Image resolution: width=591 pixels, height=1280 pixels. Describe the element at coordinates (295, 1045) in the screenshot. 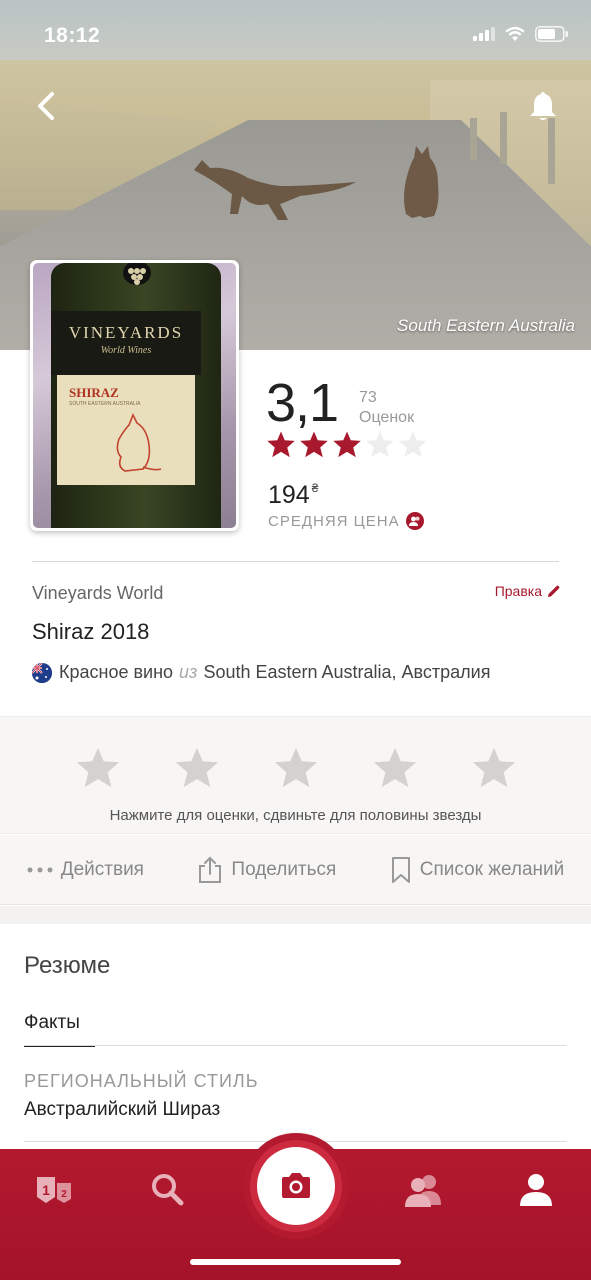

I see `tab-underline` at that location.